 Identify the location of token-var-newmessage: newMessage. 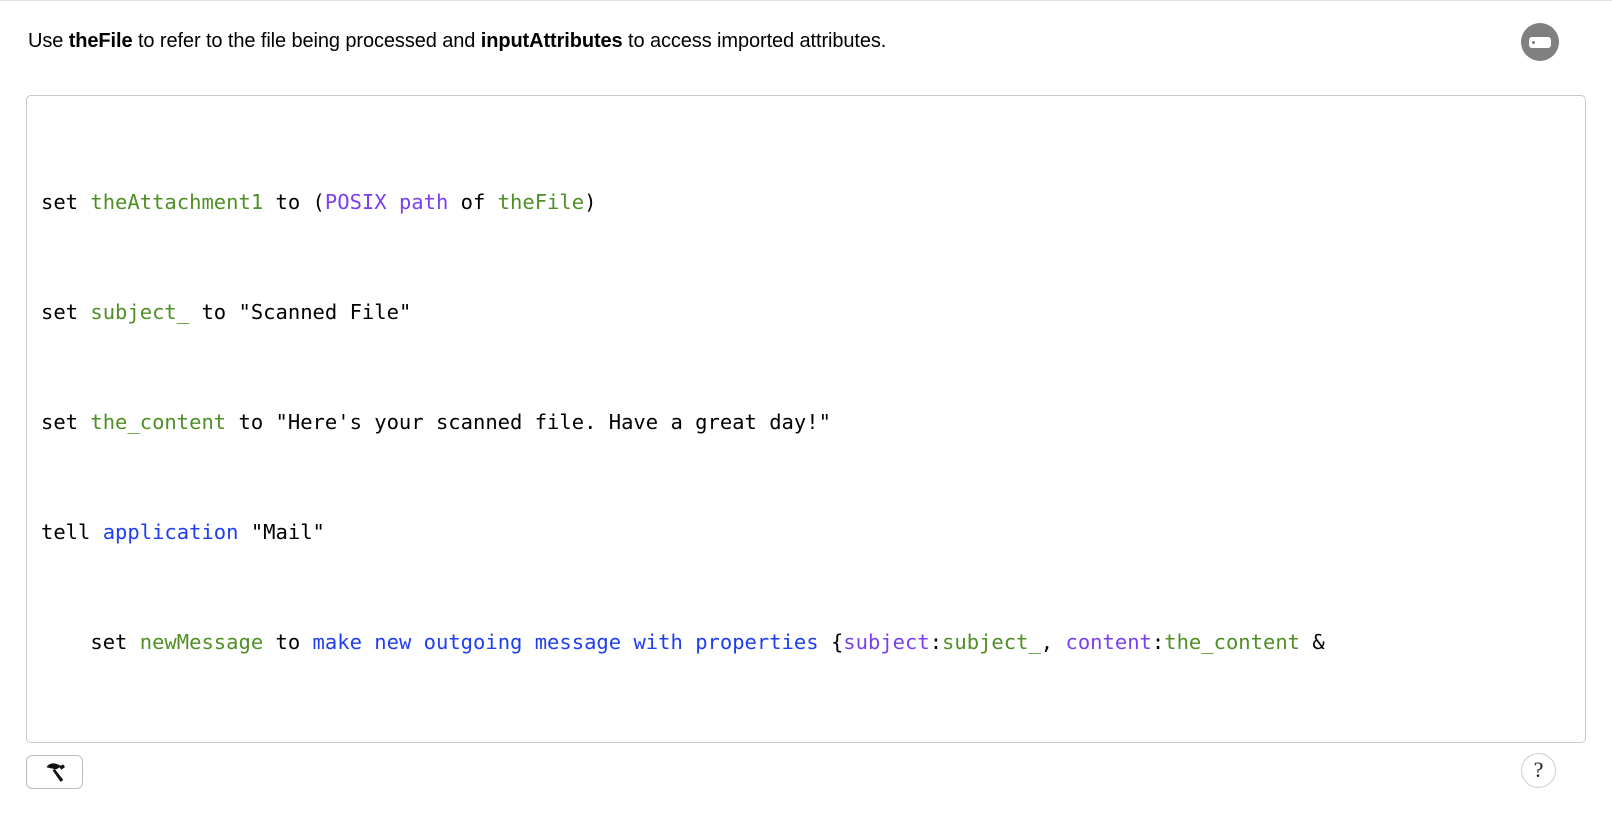
(201, 641).